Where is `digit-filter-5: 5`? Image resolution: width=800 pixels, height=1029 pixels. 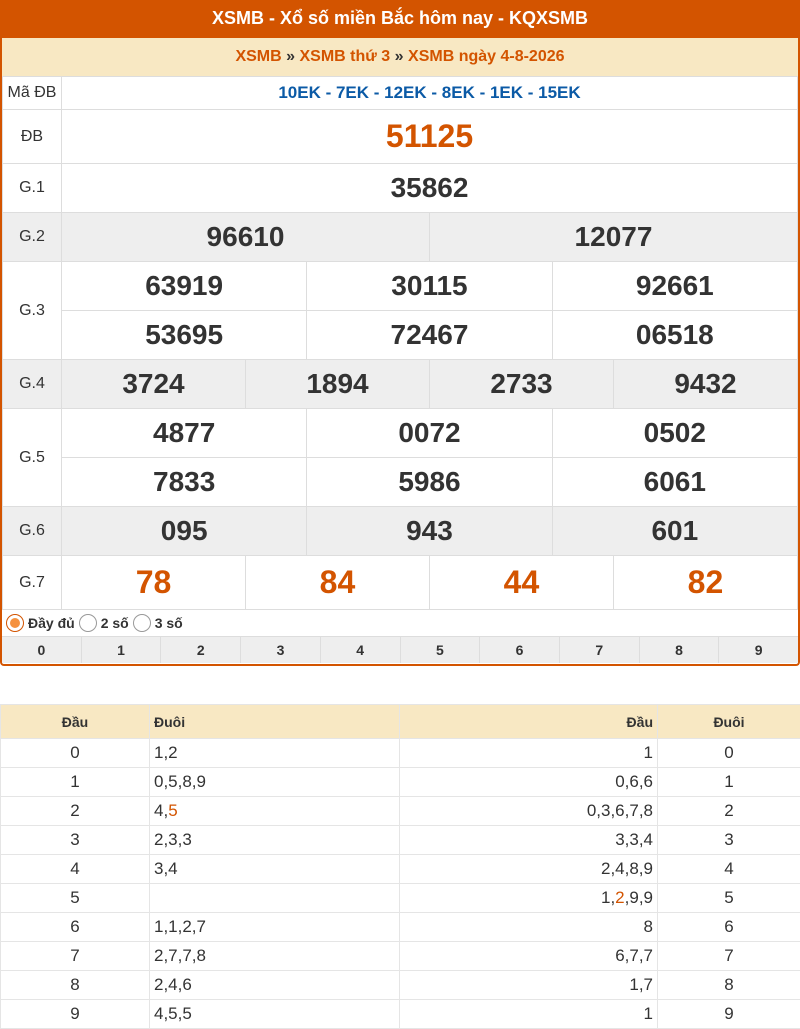
digit-filter-5: 5 is located at coordinates (441, 650).